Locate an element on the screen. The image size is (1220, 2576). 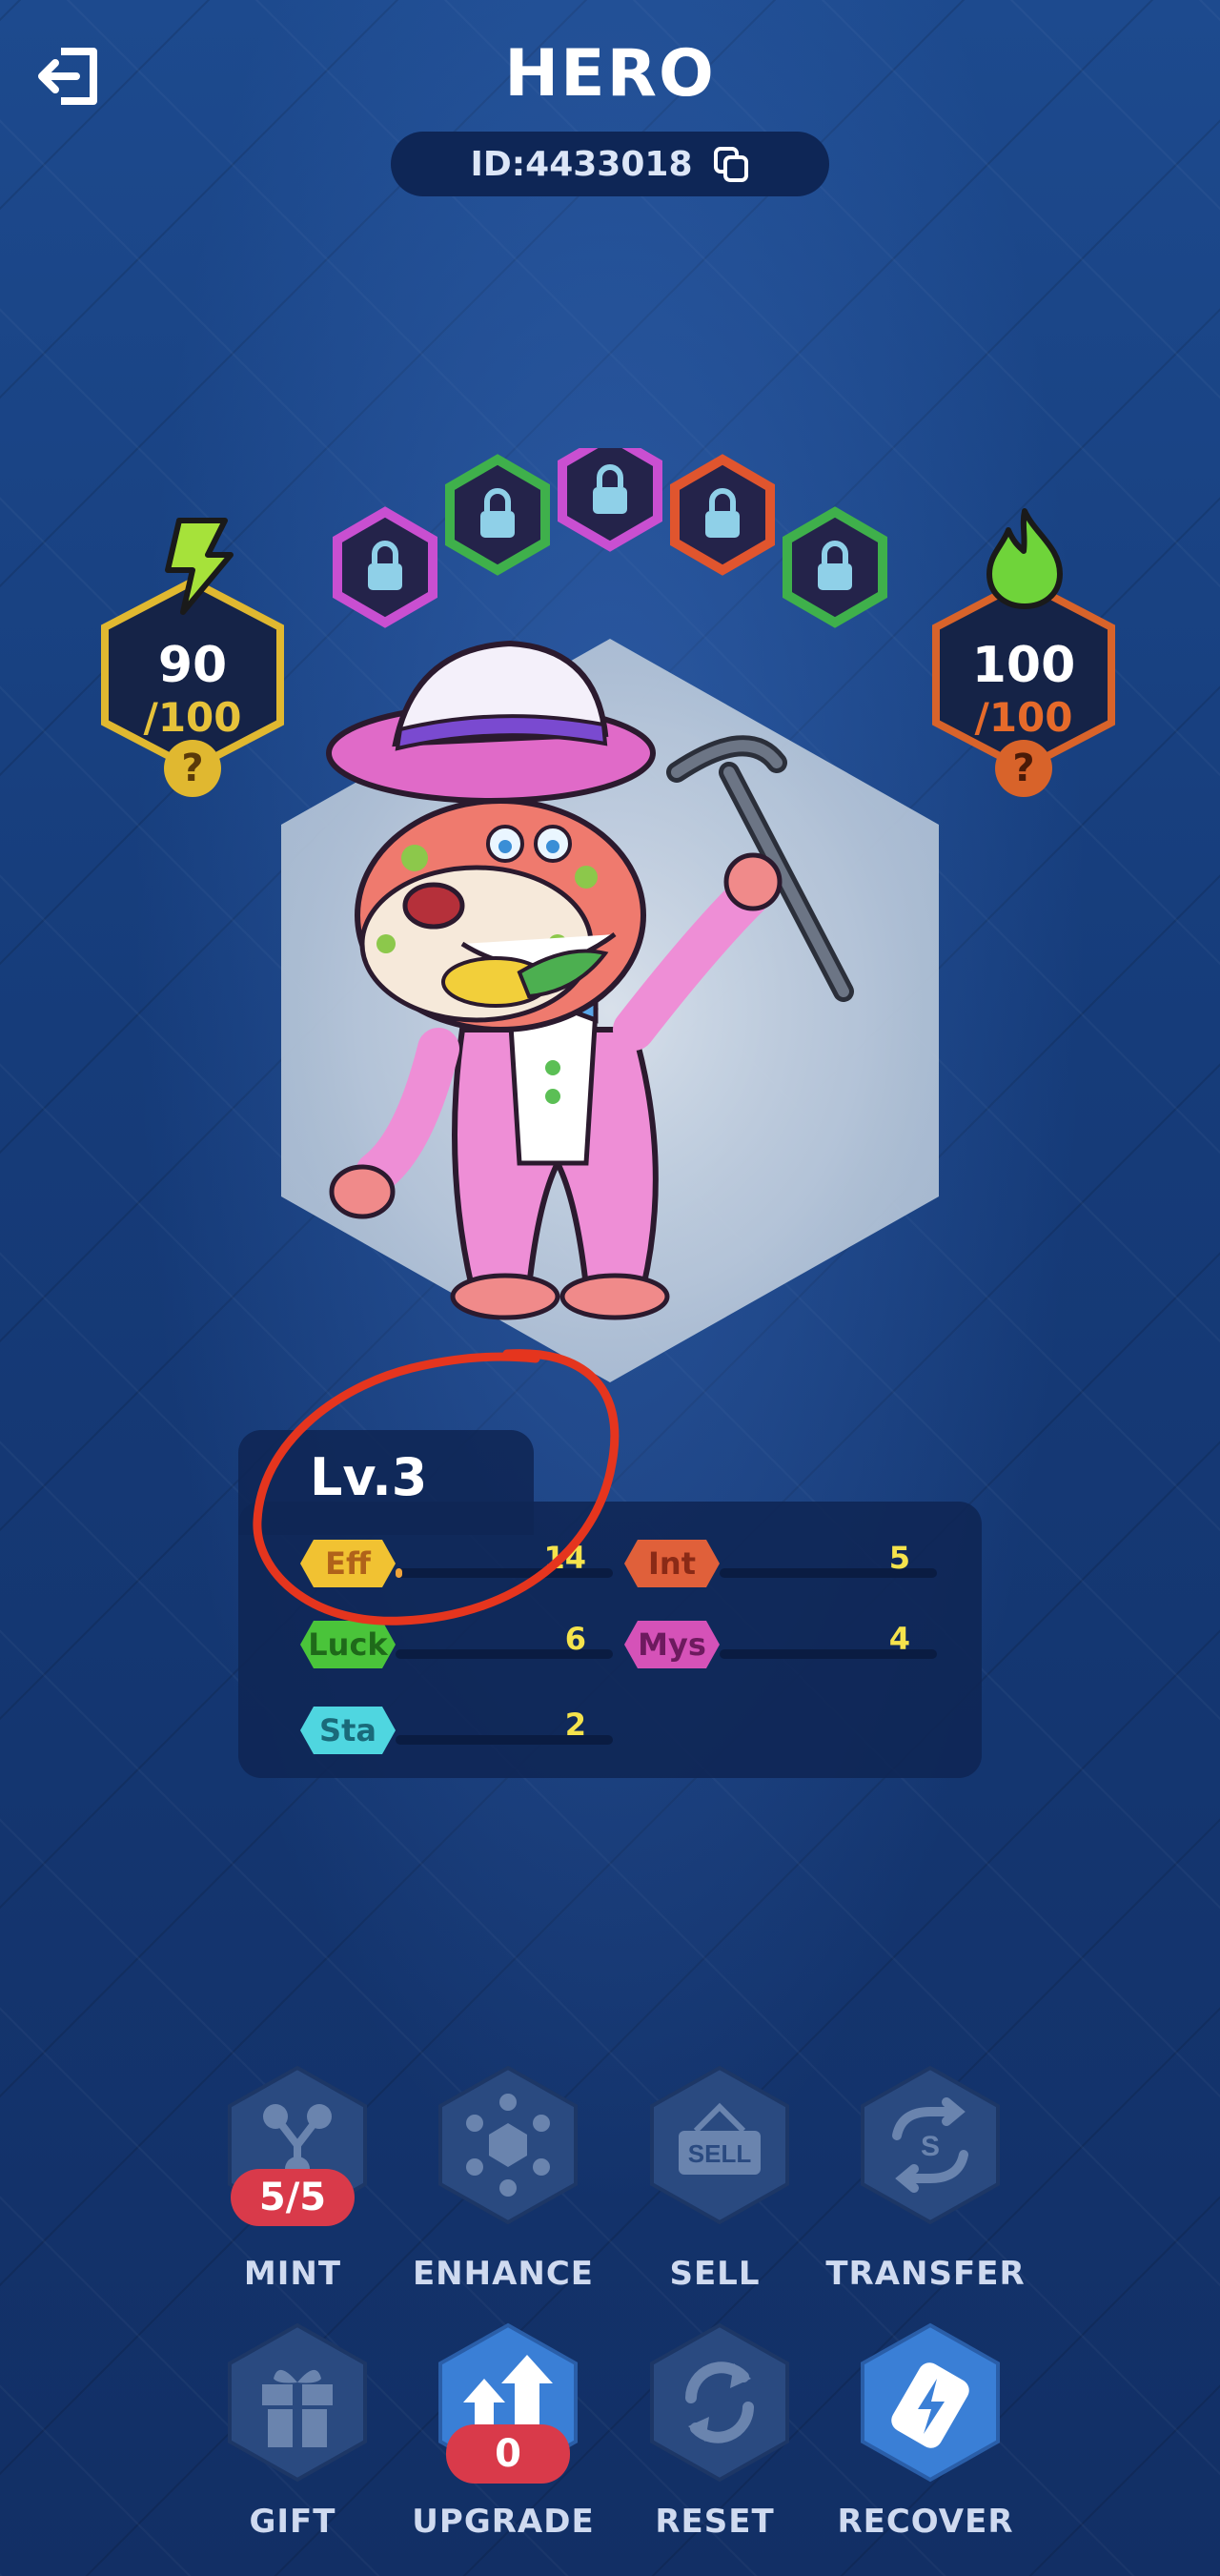
stat-sta-label: Sta is located at coordinates (348, 1731).